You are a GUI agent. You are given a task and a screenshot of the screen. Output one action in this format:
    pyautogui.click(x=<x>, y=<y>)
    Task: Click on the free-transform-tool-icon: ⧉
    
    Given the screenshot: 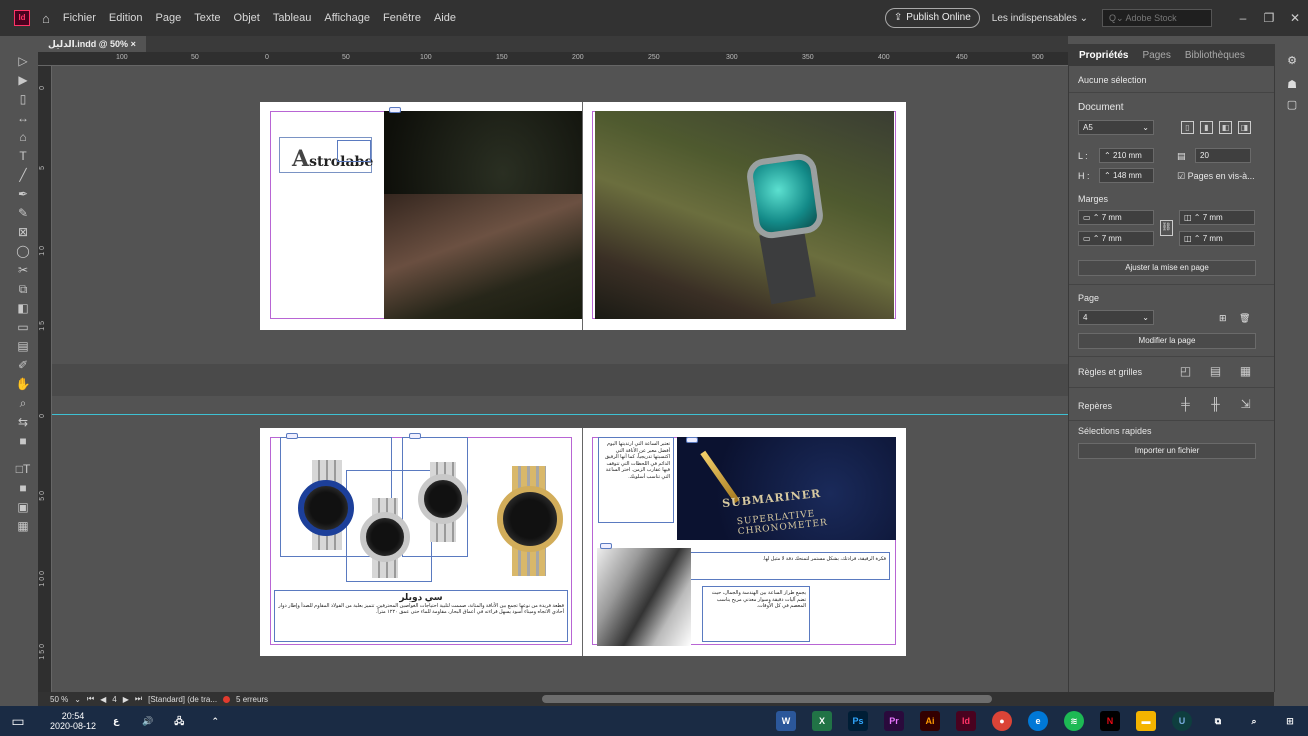 What is the action you would take?
    pyautogui.click(x=23, y=289)
    